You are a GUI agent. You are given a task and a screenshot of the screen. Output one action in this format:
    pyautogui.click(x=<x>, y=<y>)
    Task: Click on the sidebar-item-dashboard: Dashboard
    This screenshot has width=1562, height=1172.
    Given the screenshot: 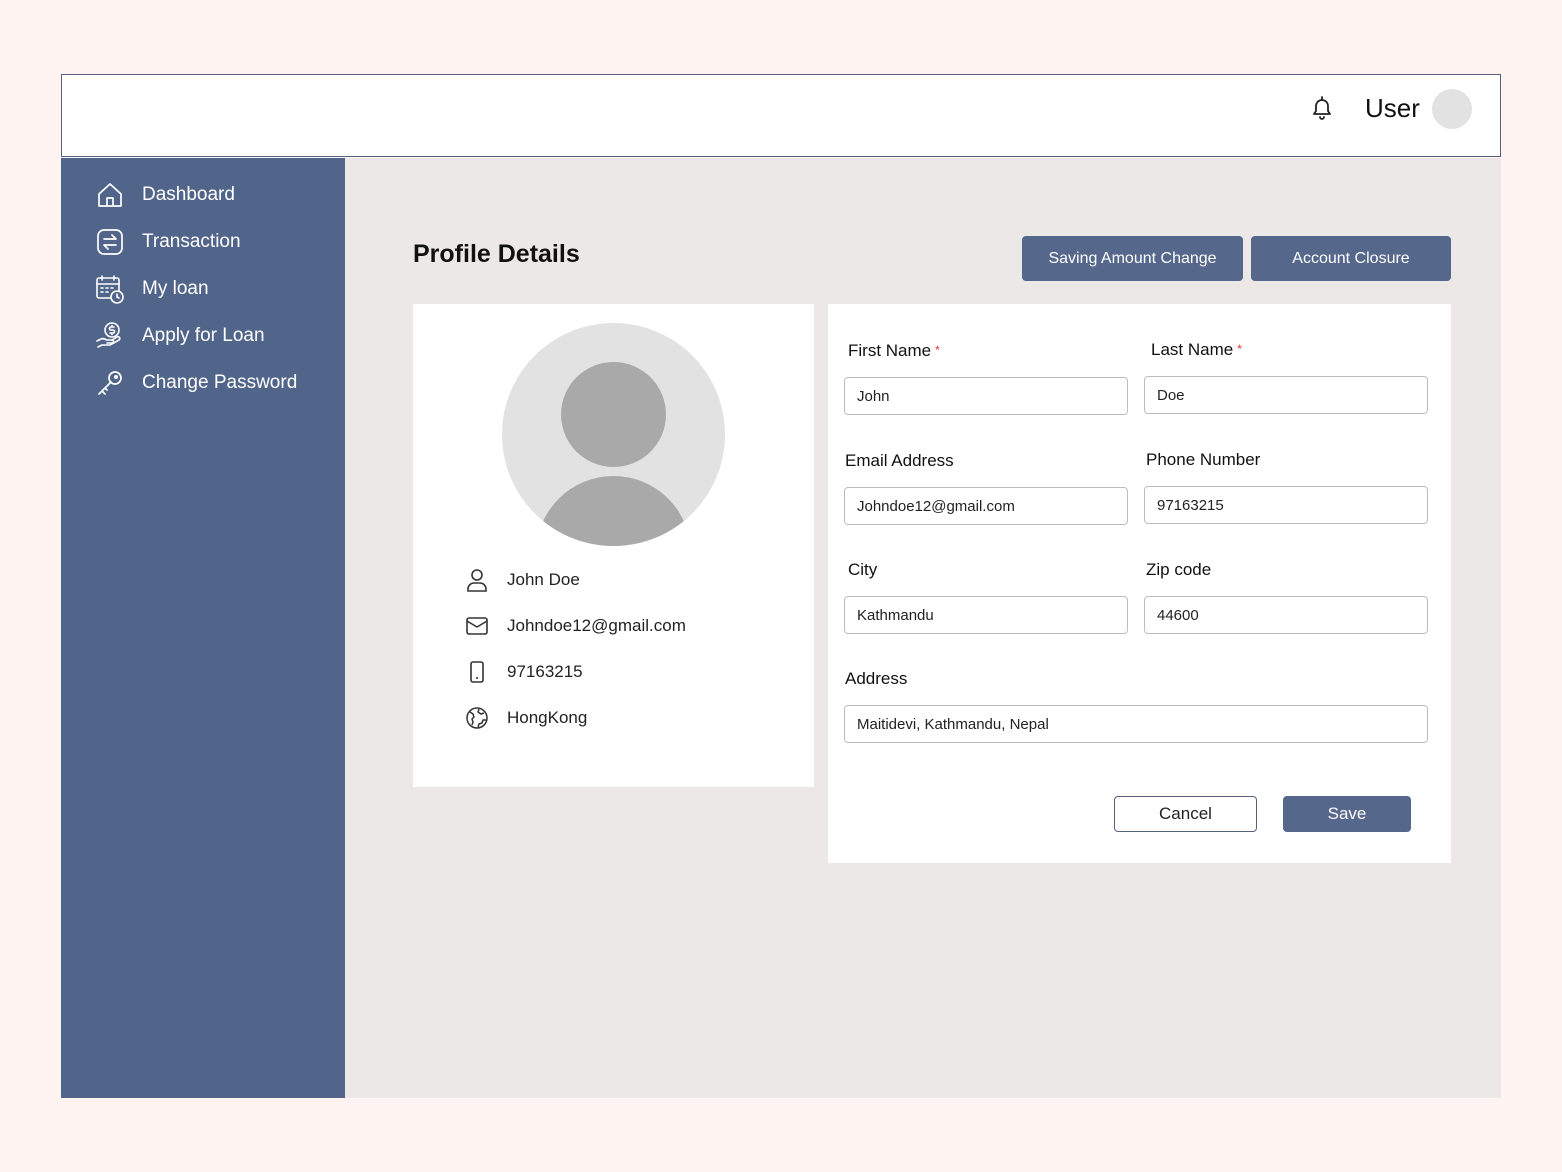 What is the action you would take?
    pyautogui.click(x=165, y=195)
    